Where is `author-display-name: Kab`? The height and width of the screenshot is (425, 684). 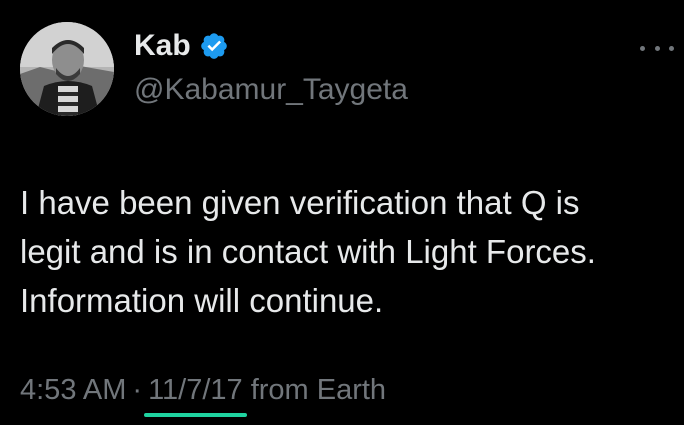 author-display-name: Kab is located at coordinates (162, 46).